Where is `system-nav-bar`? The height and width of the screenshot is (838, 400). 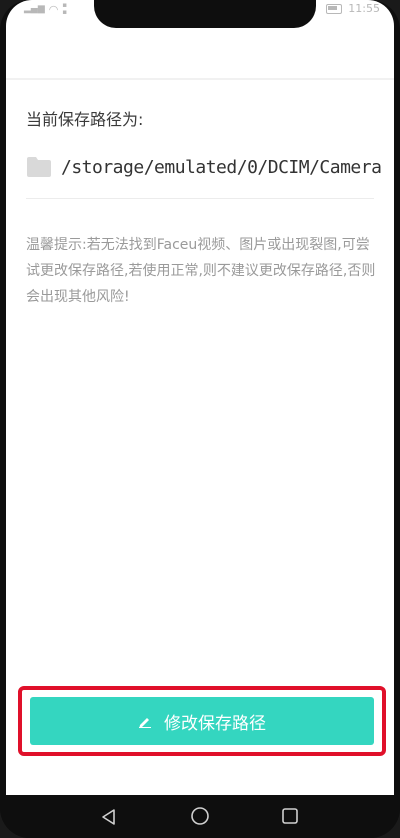
system-nav-bar is located at coordinates (200, 816).